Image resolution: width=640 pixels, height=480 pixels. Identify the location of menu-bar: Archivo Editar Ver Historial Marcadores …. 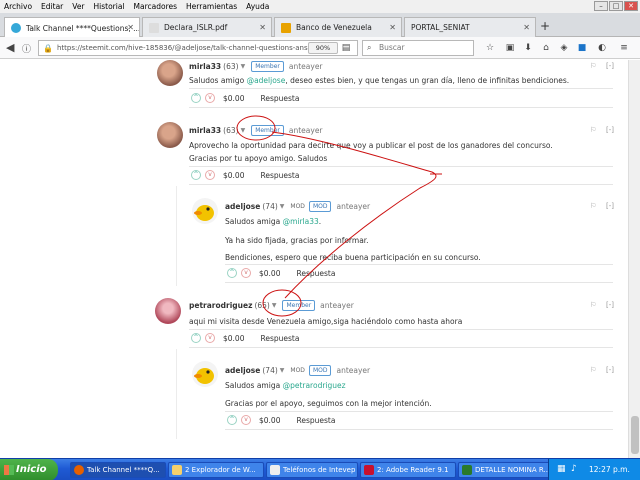
(320, 6).